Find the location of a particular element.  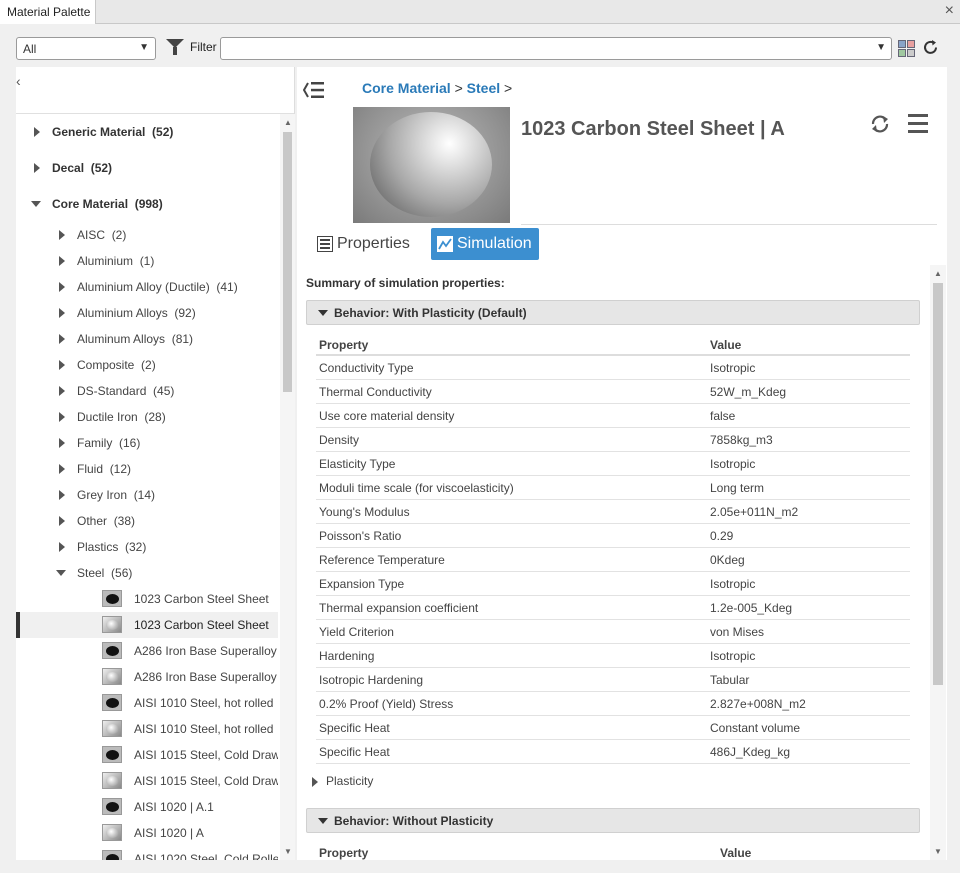

tree-item-label: Aluminium Alloy (Ductile) is located at coordinates (143, 287).